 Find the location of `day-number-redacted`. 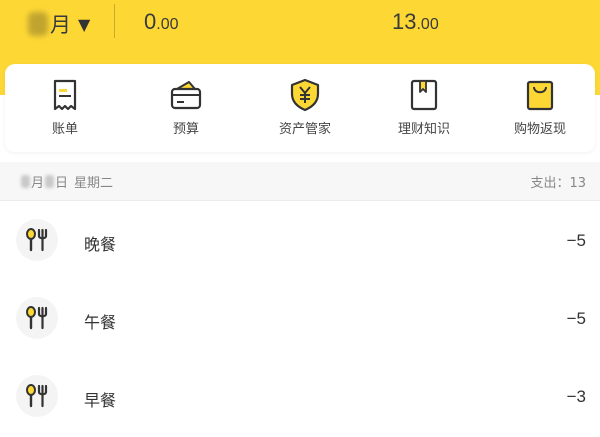

day-number-redacted is located at coordinates (50, 181).